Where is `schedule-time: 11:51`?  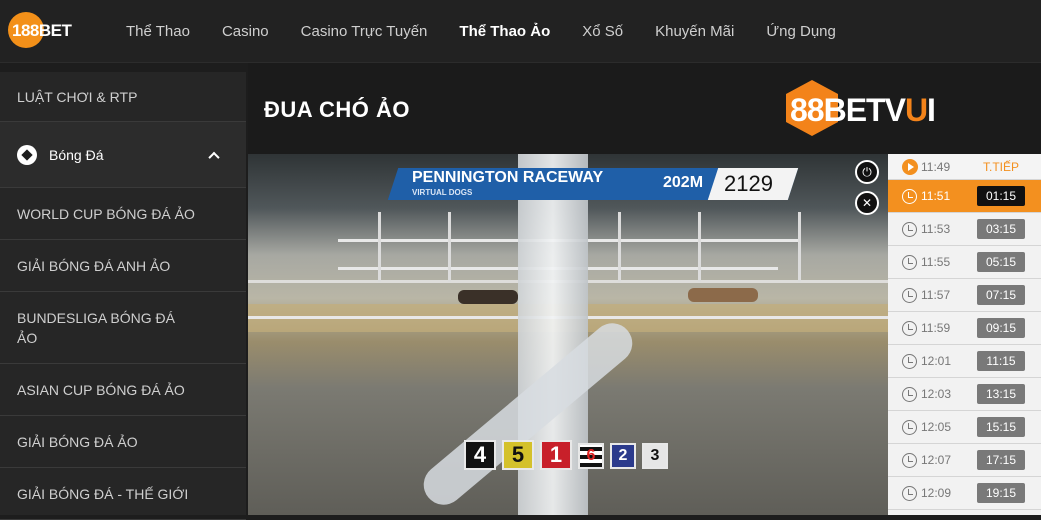 schedule-time: 11:51 is located at coordinates (936, 196).